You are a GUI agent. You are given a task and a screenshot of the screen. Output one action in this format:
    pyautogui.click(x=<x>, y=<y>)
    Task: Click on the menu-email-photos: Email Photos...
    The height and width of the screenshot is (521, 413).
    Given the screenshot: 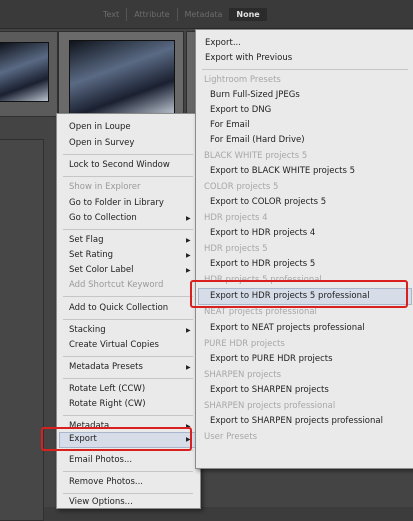 What is the action you would take?
    pyautogui.click(x=94, y=460)
    